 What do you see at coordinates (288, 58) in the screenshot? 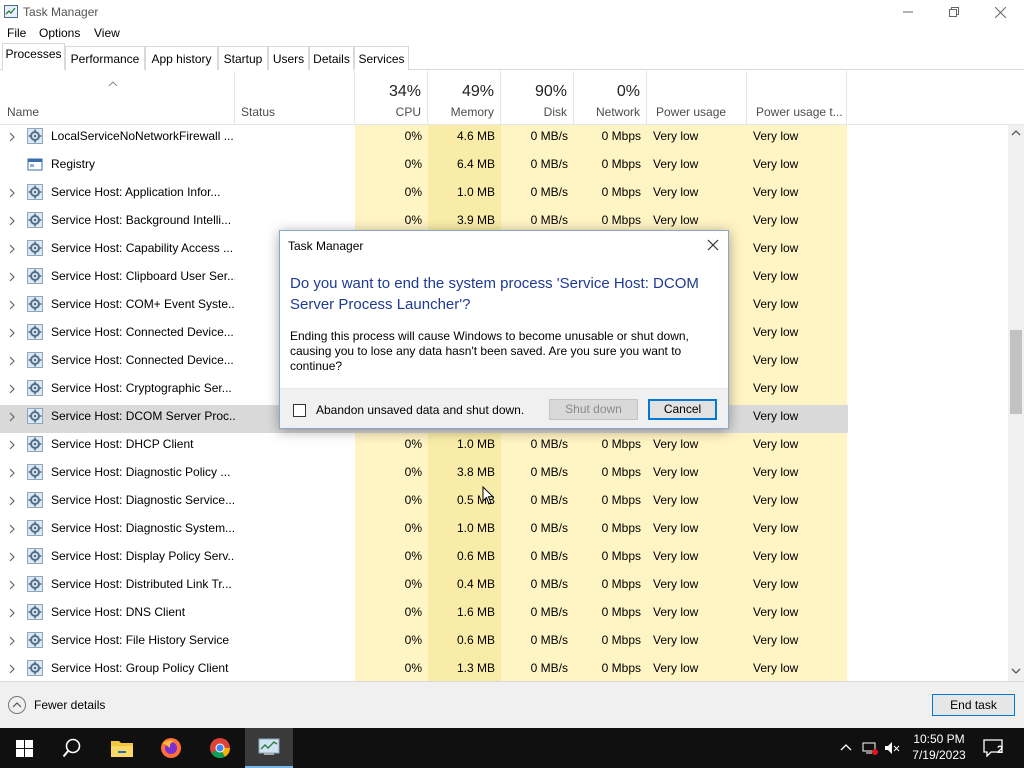
I see `tab-users: Users` at bounding box center [288, 58].